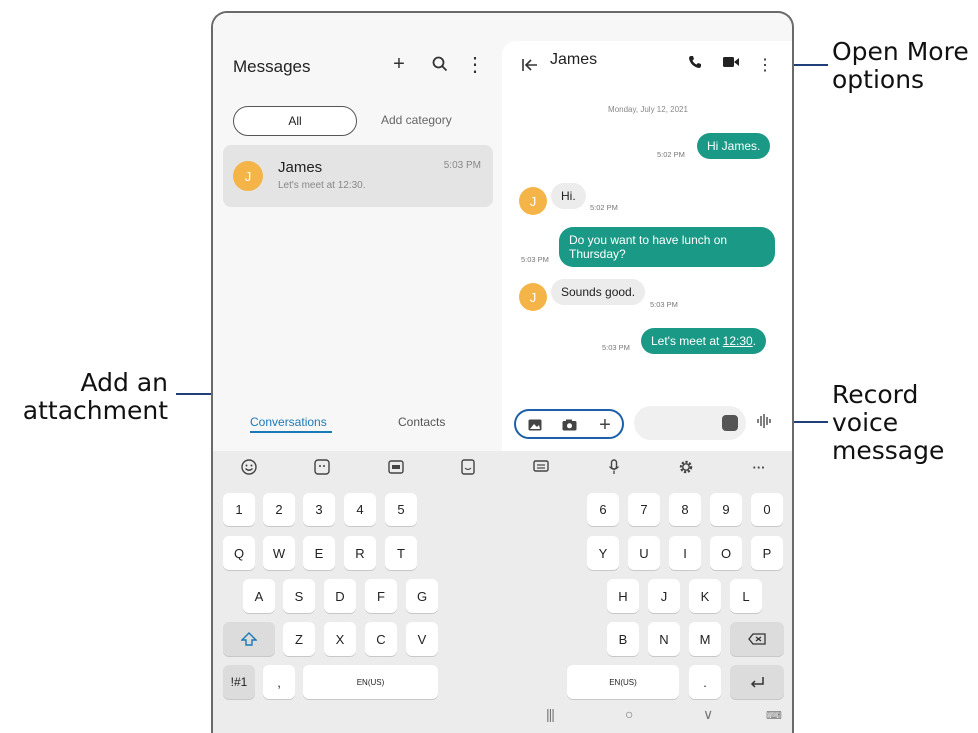 The image size is (978, 733). I want to click on enter-key, so click(757, 682).